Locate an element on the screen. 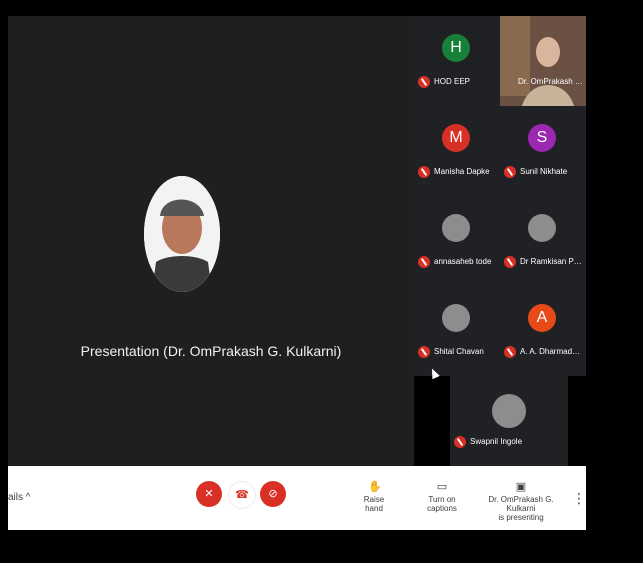 This screenshot has width=643, height=563. participant-tile-sunil: S Sunil Nikhate is located at coordinates (543, 151).